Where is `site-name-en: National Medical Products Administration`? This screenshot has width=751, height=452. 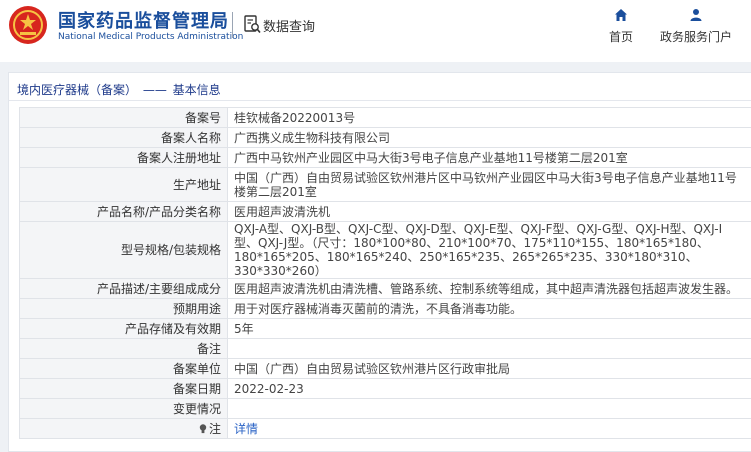 site-name-en: National Medical Products Administration is located at coordinates (151, 37).